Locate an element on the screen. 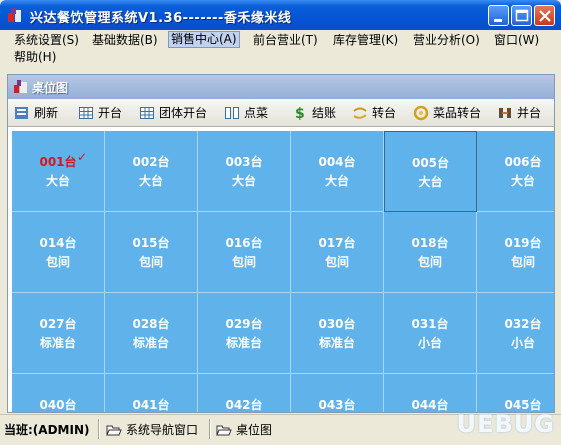 The width and height of the screenshot is (561, 445). app-icon is located at coordinates (14, 15).